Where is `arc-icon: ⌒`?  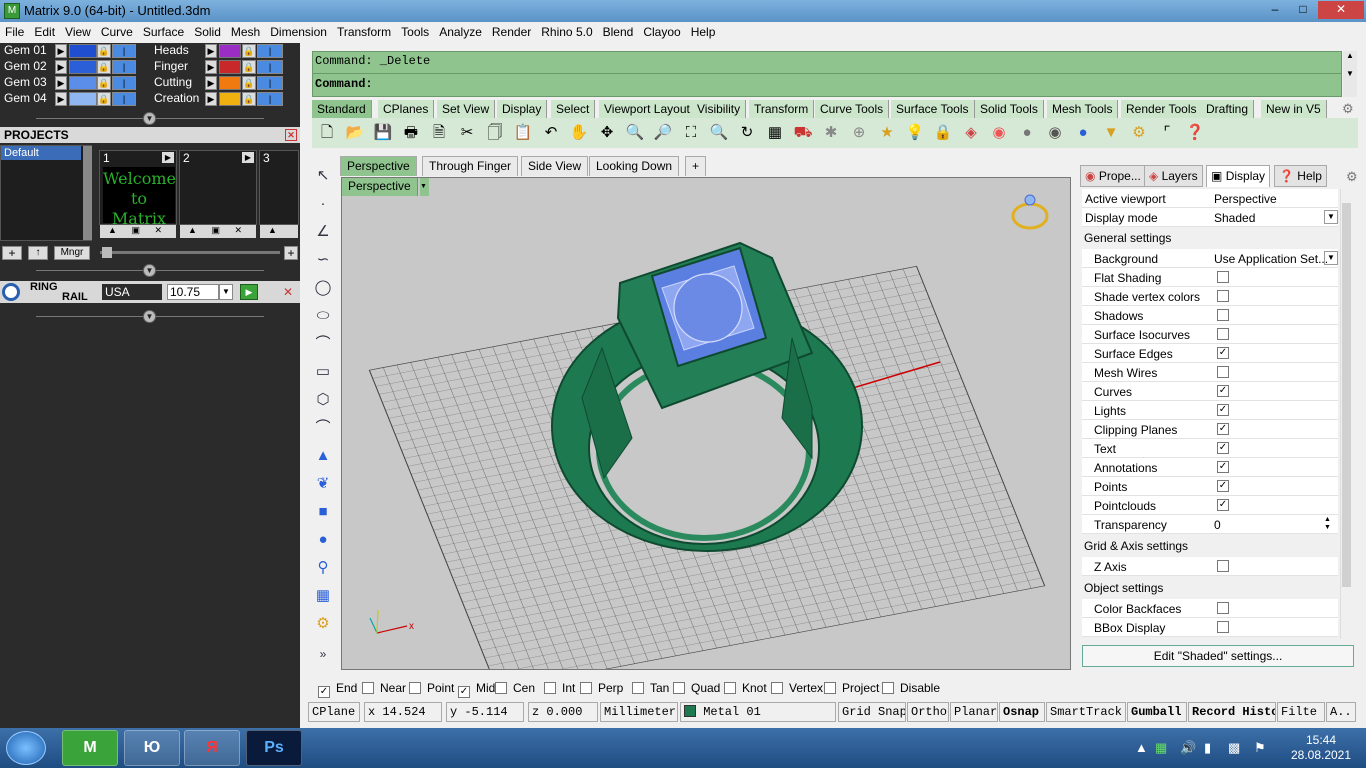 arc-icon: ⌒ is located at coordinates (323, 344).